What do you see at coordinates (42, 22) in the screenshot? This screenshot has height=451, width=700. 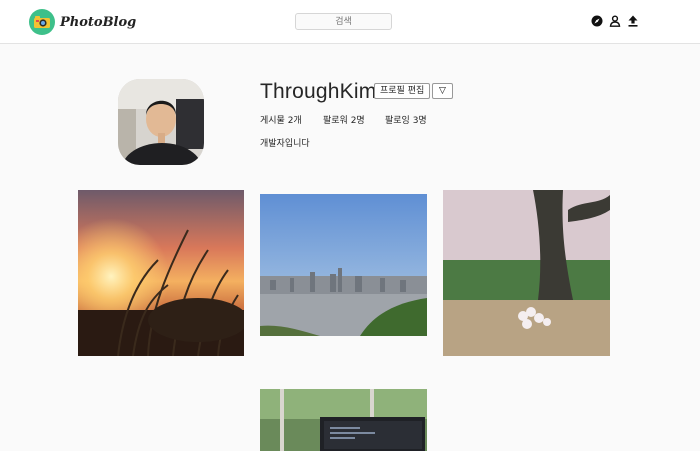 I see `camera-logo-icon` at bounding box center [42, 22].